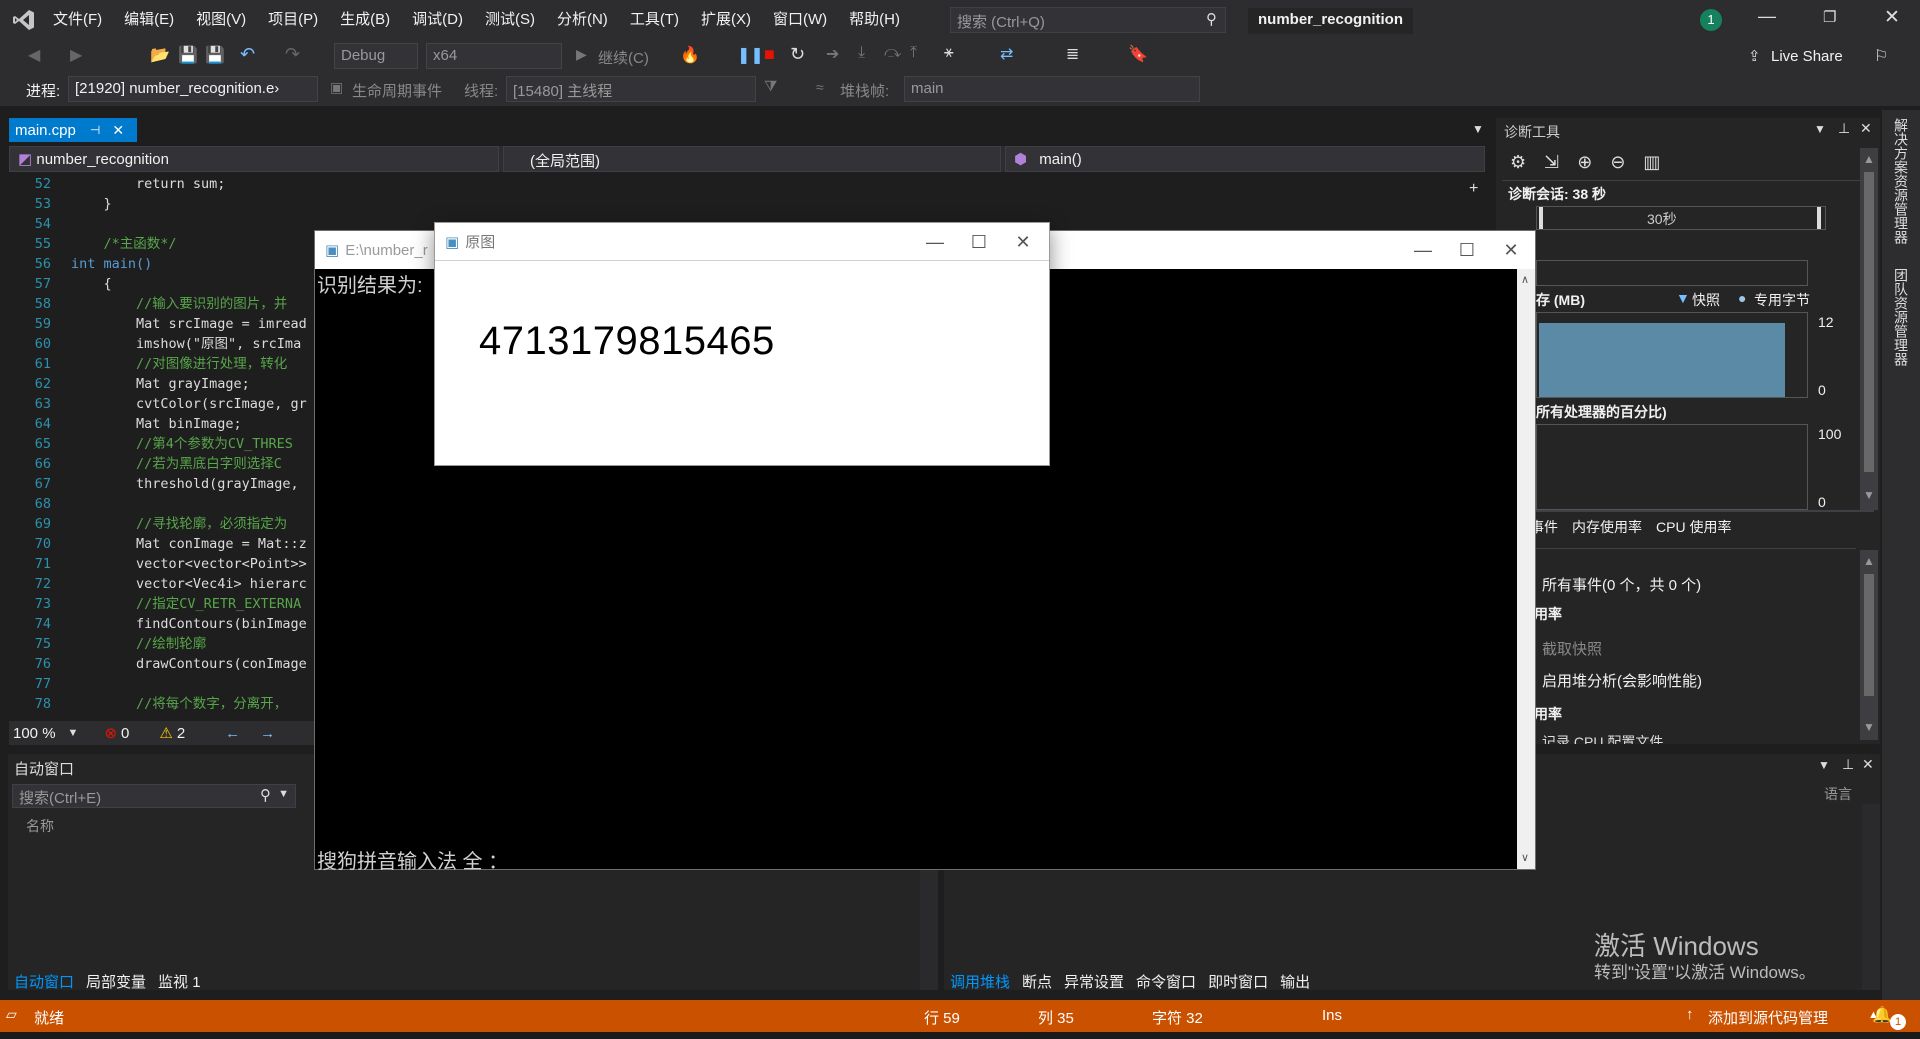  I want to click on tab-autos: 自动窗口, so click(44, 981).